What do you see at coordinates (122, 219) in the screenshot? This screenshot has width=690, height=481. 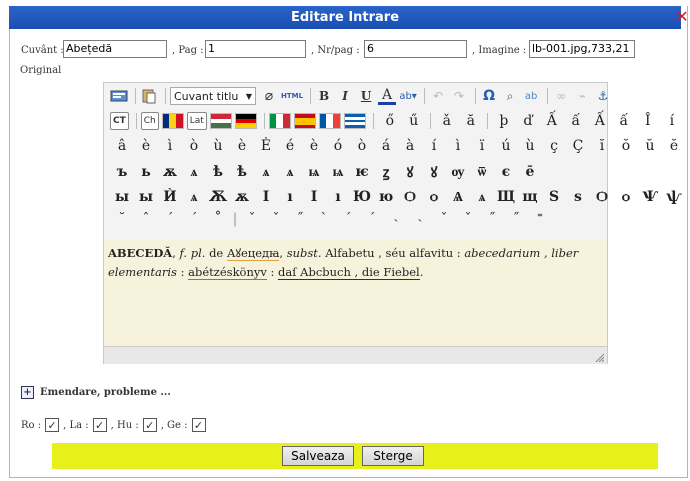 I see `special-char: ˘` at bounding box center [122, 219].